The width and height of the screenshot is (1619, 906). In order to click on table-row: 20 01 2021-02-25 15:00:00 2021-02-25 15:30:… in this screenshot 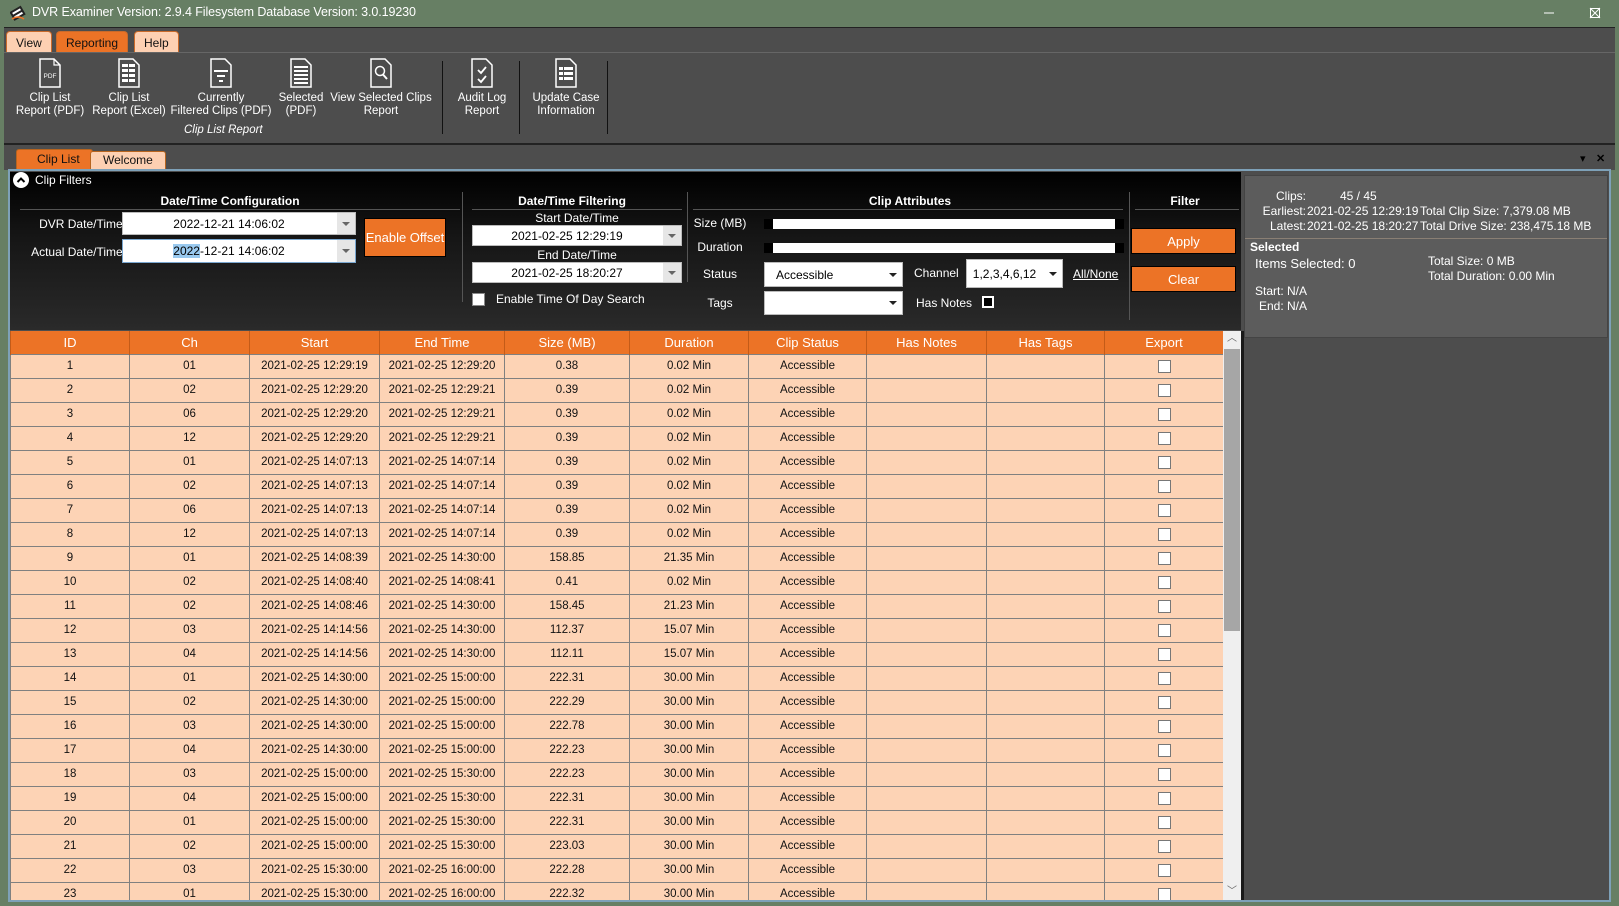, I will do `click(616, 822)`.